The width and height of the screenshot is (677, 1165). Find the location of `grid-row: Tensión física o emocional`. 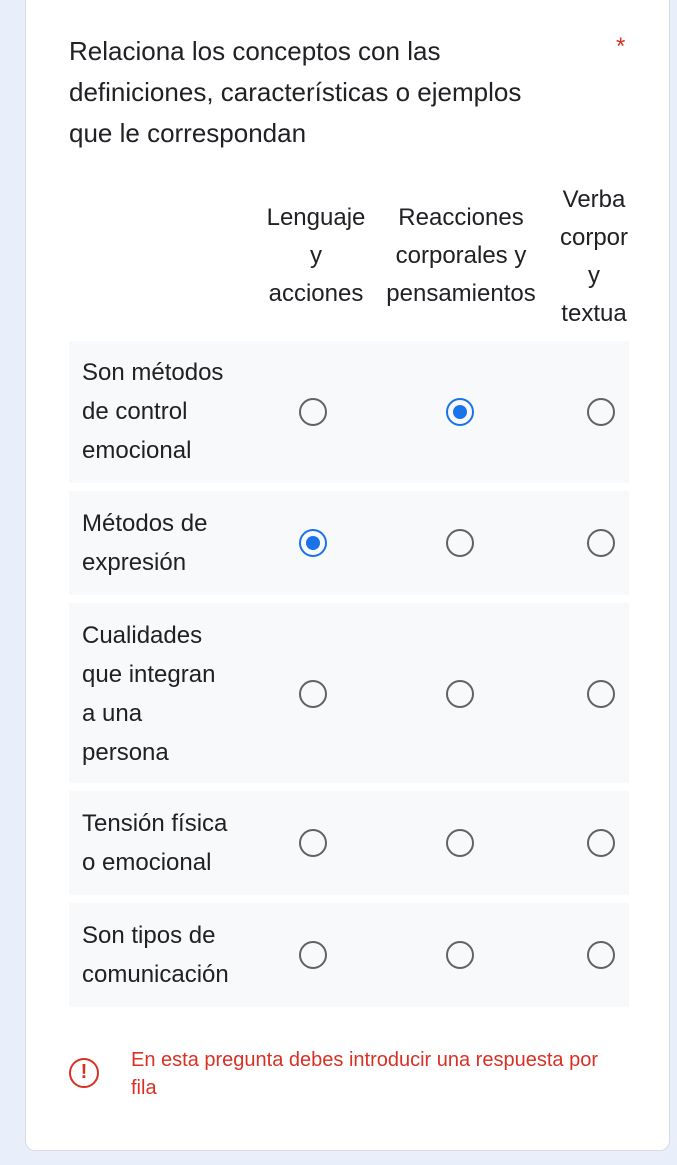

grid-row: Tensión física o emocional is located at coordinates (349, 843).